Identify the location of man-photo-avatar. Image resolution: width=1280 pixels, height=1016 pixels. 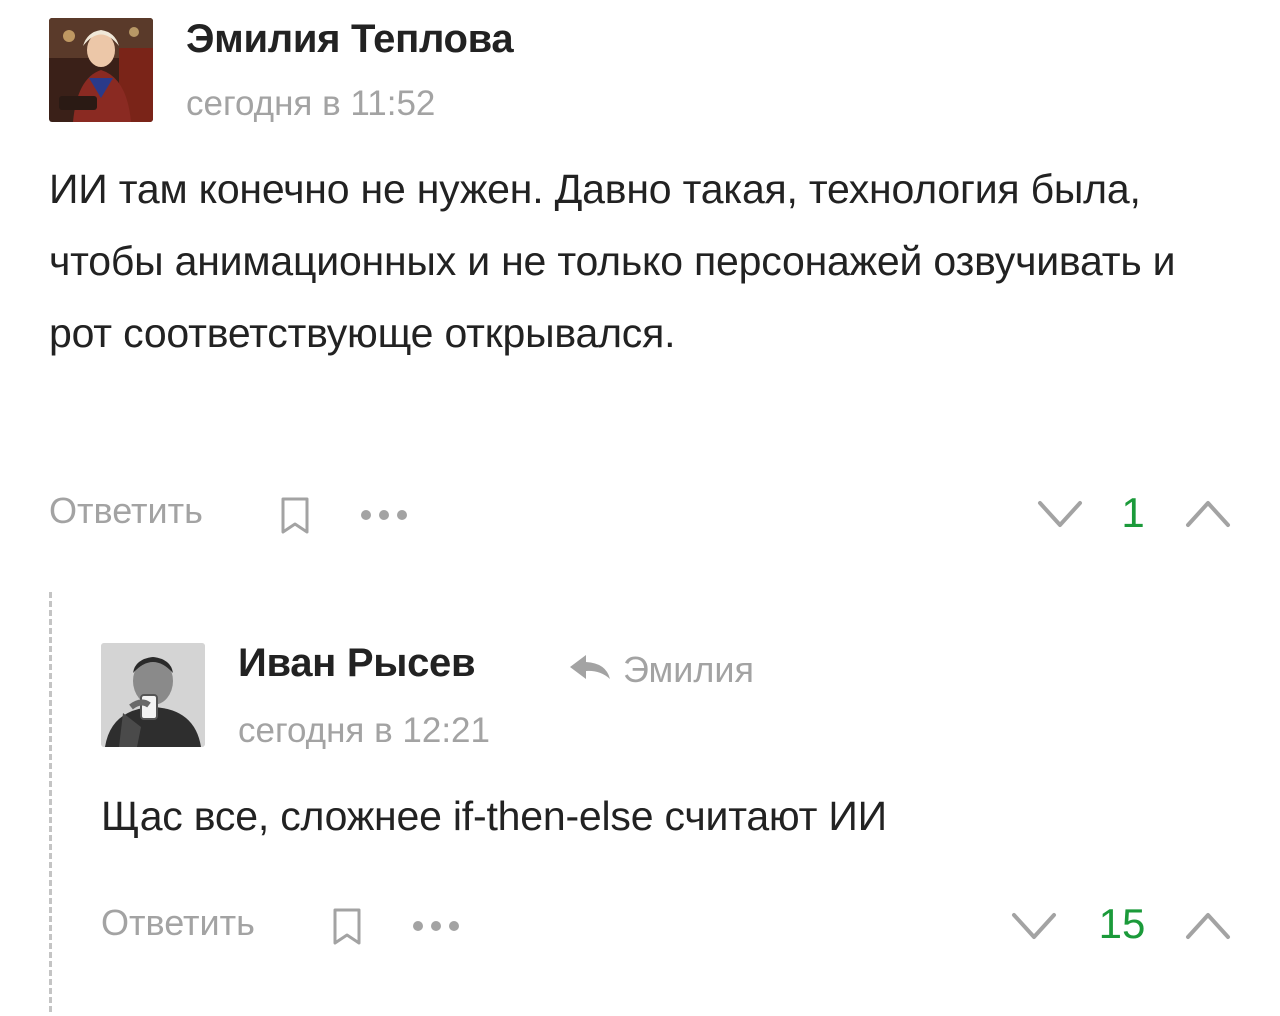
(153, 695).